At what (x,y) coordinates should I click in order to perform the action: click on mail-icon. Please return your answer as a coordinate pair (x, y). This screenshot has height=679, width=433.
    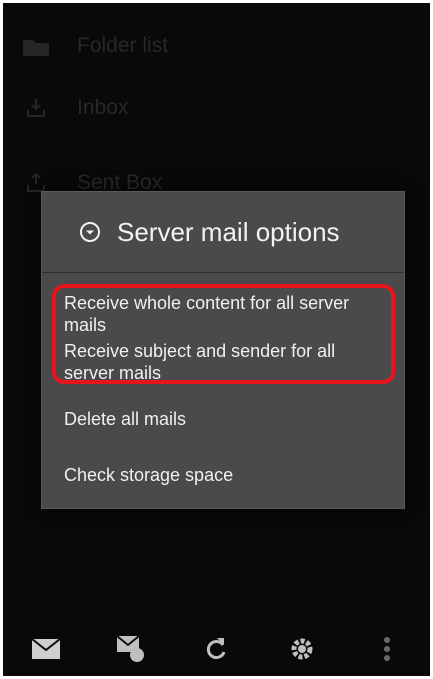
    Looking at the image, I should click on (46, 649).